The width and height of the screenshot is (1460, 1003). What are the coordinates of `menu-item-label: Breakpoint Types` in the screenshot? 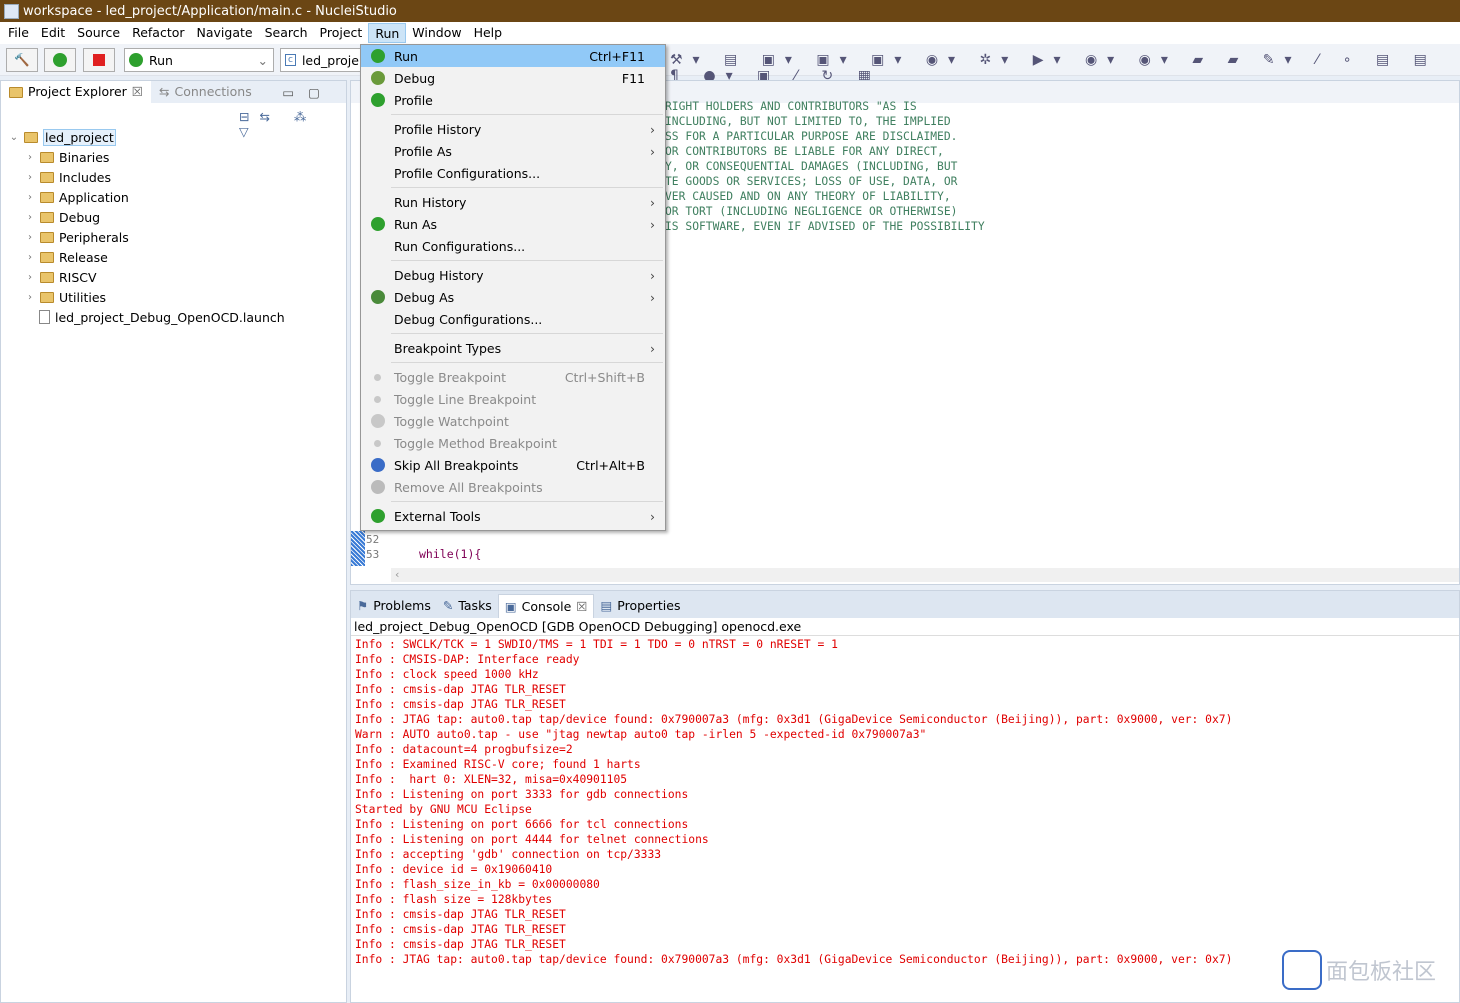 It's located at (448, 348).